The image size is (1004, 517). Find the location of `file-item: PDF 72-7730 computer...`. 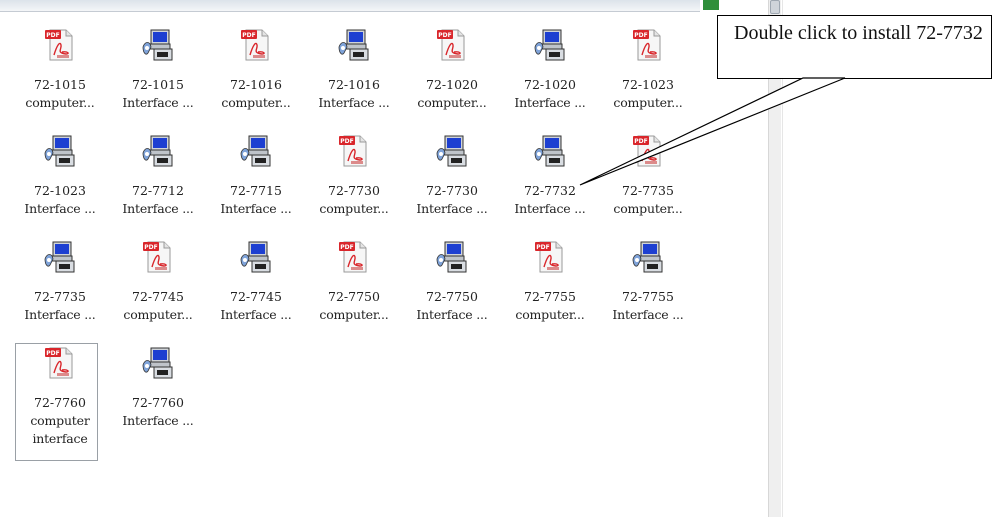

file-item: PDF 72-7730 computer... is located at coordinates (354, 189).